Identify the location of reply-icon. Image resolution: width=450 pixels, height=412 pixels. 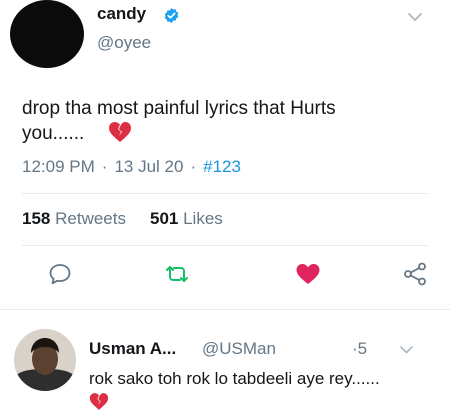
(60, 274).